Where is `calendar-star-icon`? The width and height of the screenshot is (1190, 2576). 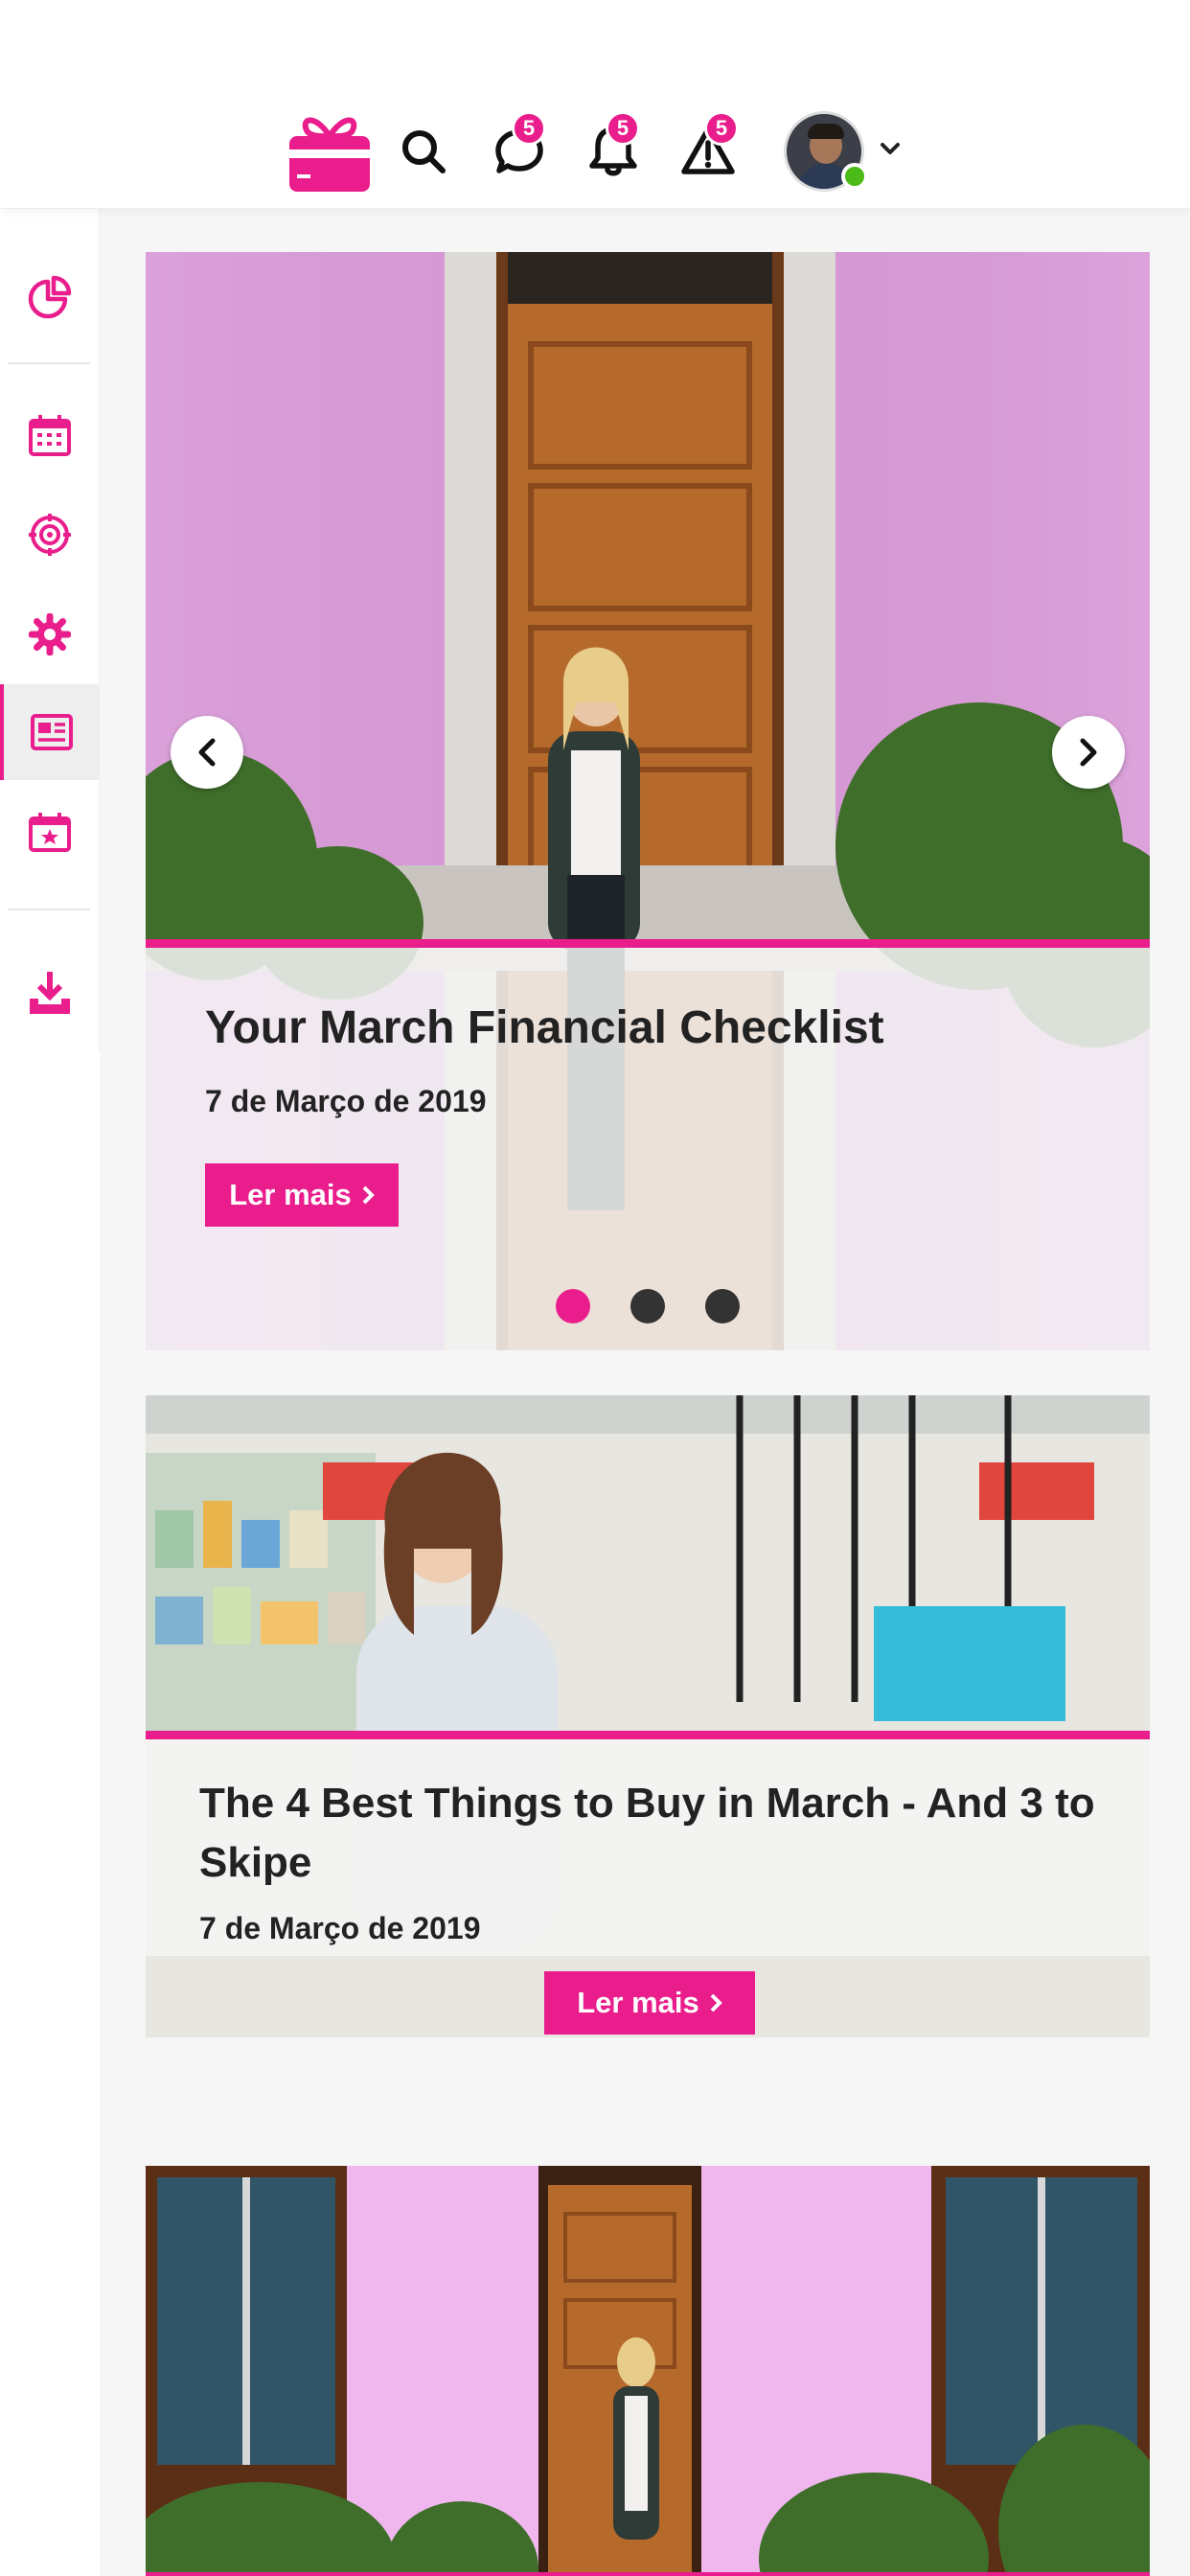
calendar-star-icon is located at coordinates (50, 832).